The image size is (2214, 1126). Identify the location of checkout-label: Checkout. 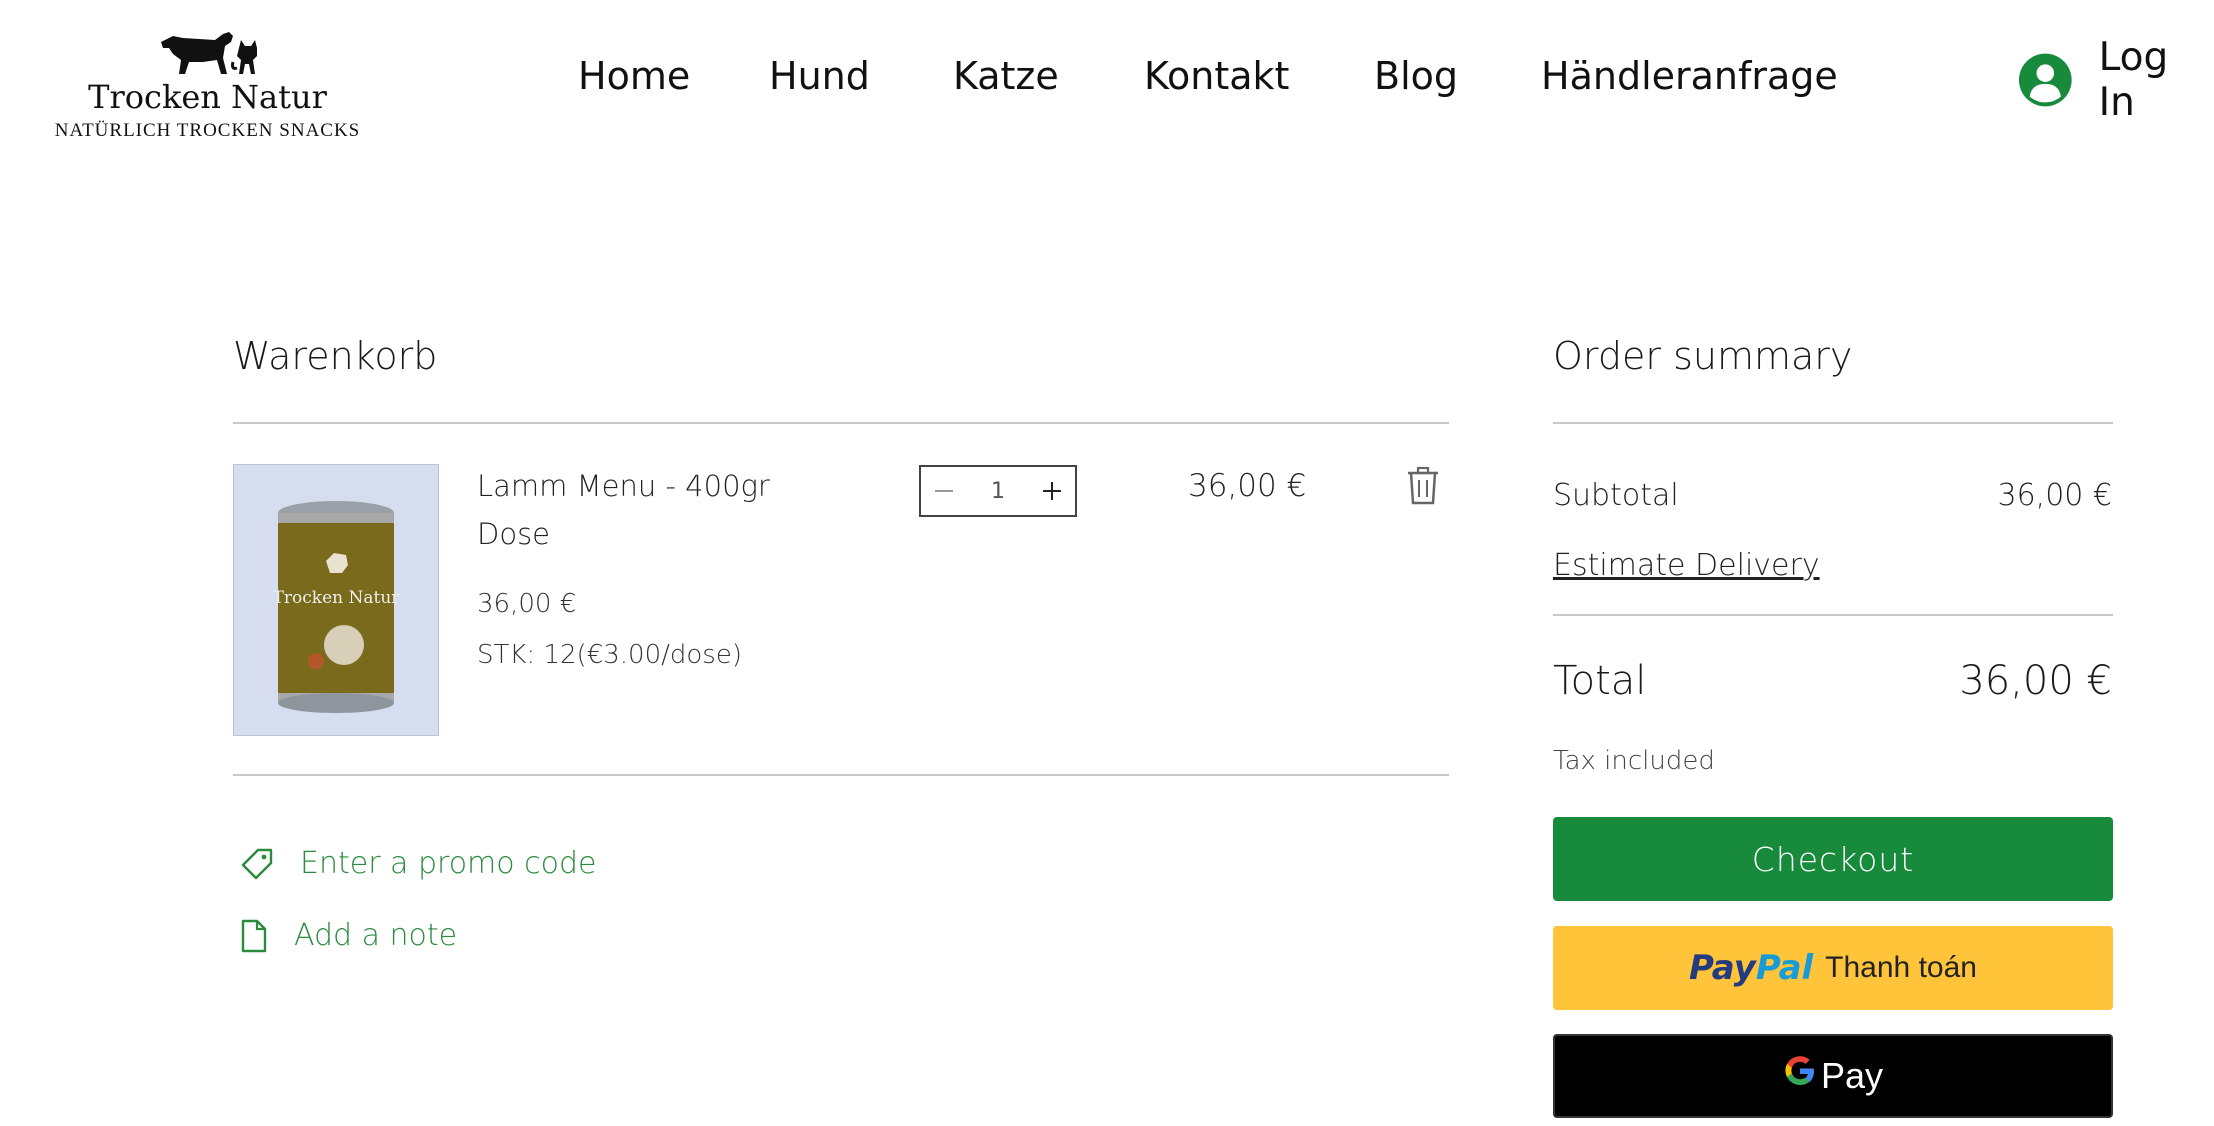
(1833, 859).